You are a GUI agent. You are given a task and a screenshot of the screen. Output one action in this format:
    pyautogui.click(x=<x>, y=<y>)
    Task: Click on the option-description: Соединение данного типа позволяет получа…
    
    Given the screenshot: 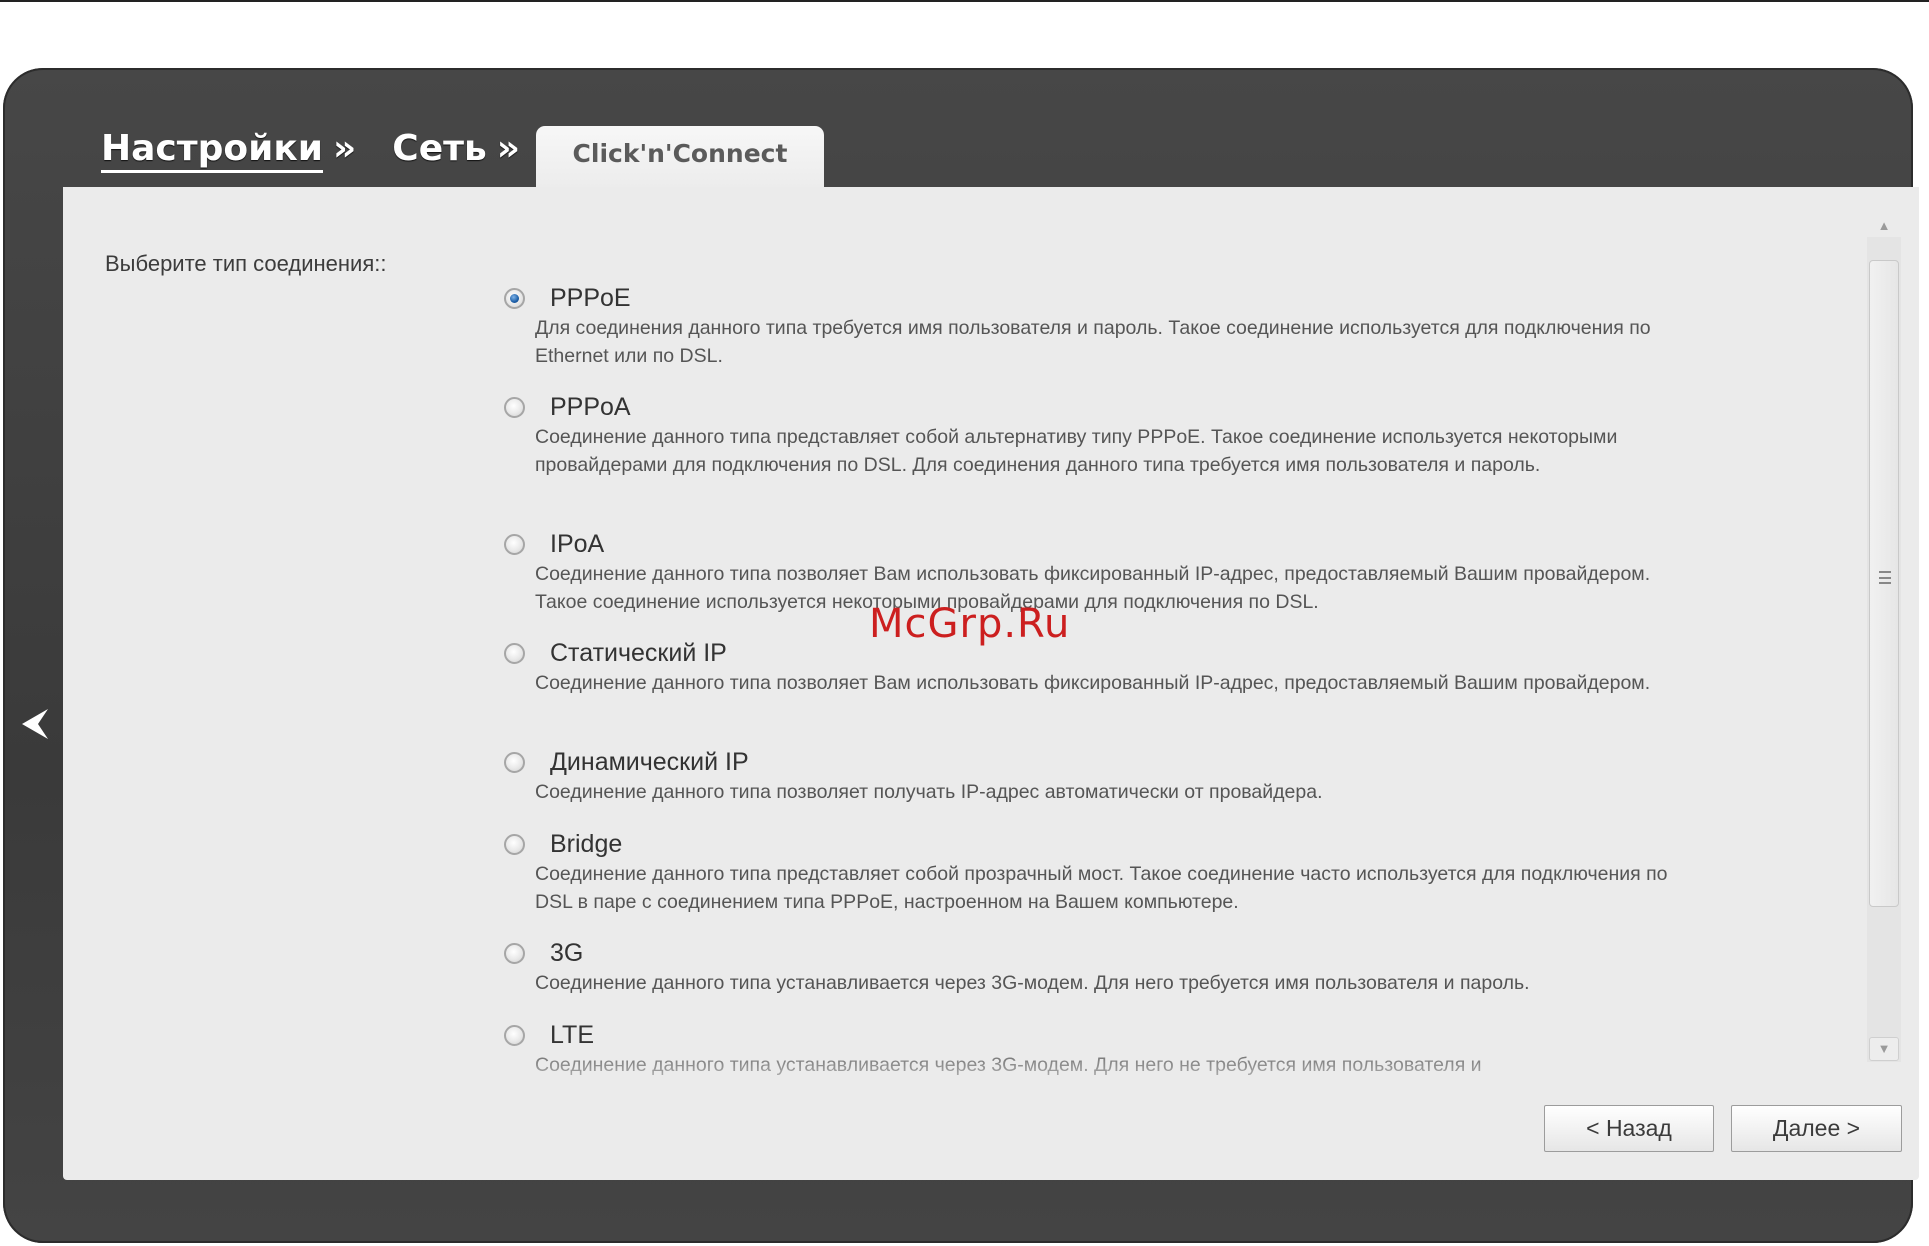 What is the action you would take?
    pyautogui.click(x=929, y=792)
    